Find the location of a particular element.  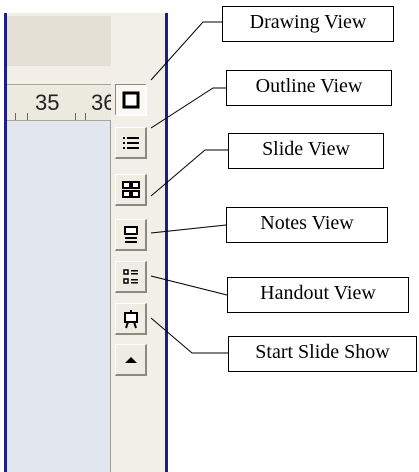

callout-notes-view: Notes View is located at coordinates (307, 225).